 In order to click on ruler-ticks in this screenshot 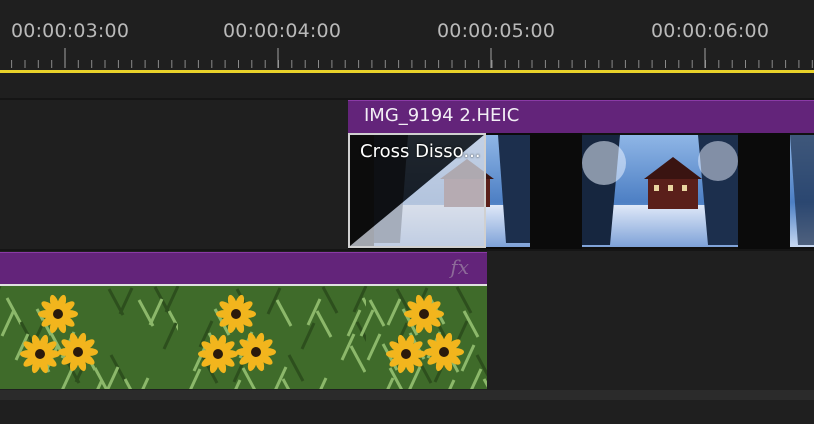, I will do `click(412, 58)`.